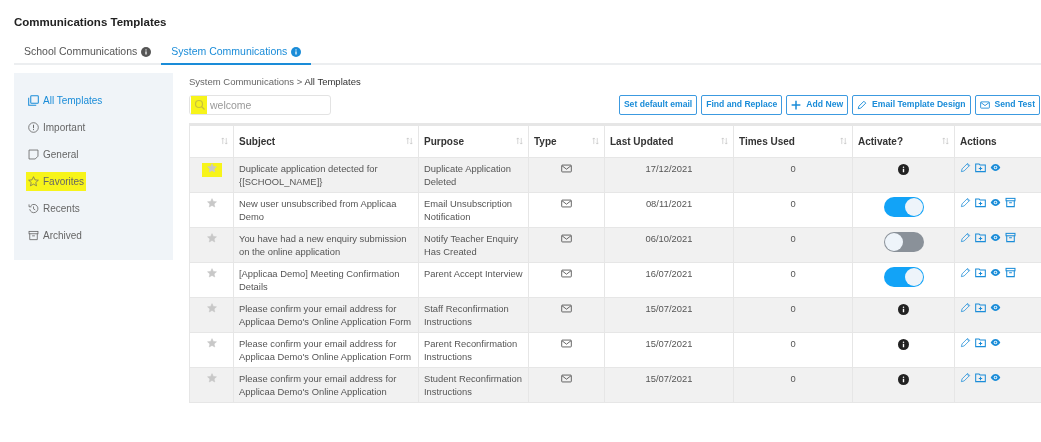 The width and height of the screenshot is (1041, 442). What do you see at coordinates (473, 384) in the screenshot?
I see `table-cell: Student Reconfirmation Instructions` at bounding box center [473, 384].